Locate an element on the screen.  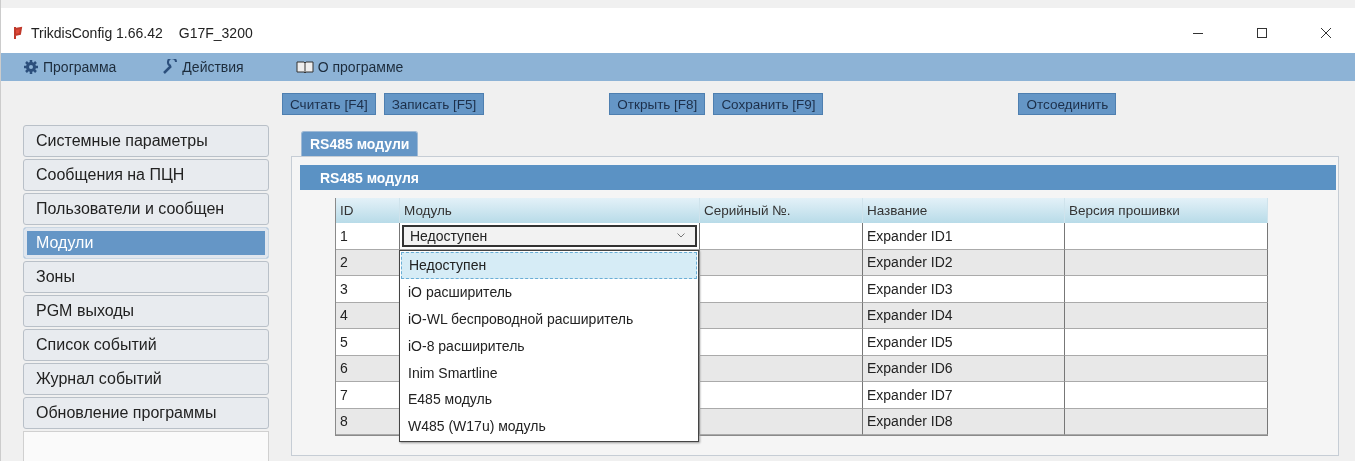
table-cell: Expander ID5 is located at coordinates (964, 342).